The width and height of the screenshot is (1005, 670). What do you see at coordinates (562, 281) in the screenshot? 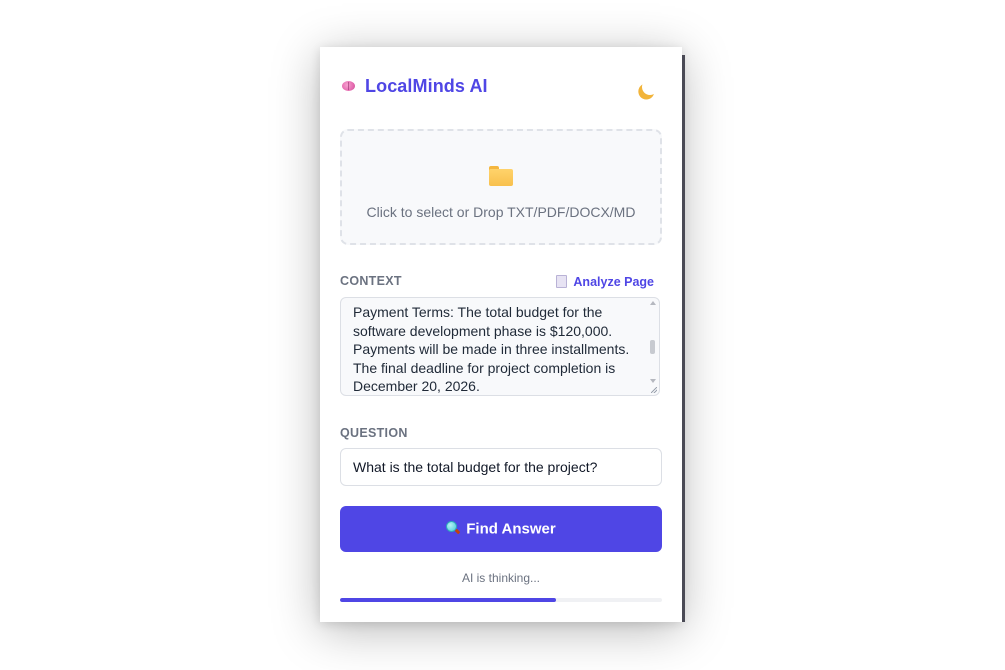
I see `document-icon` at bounding box center [562, 281].